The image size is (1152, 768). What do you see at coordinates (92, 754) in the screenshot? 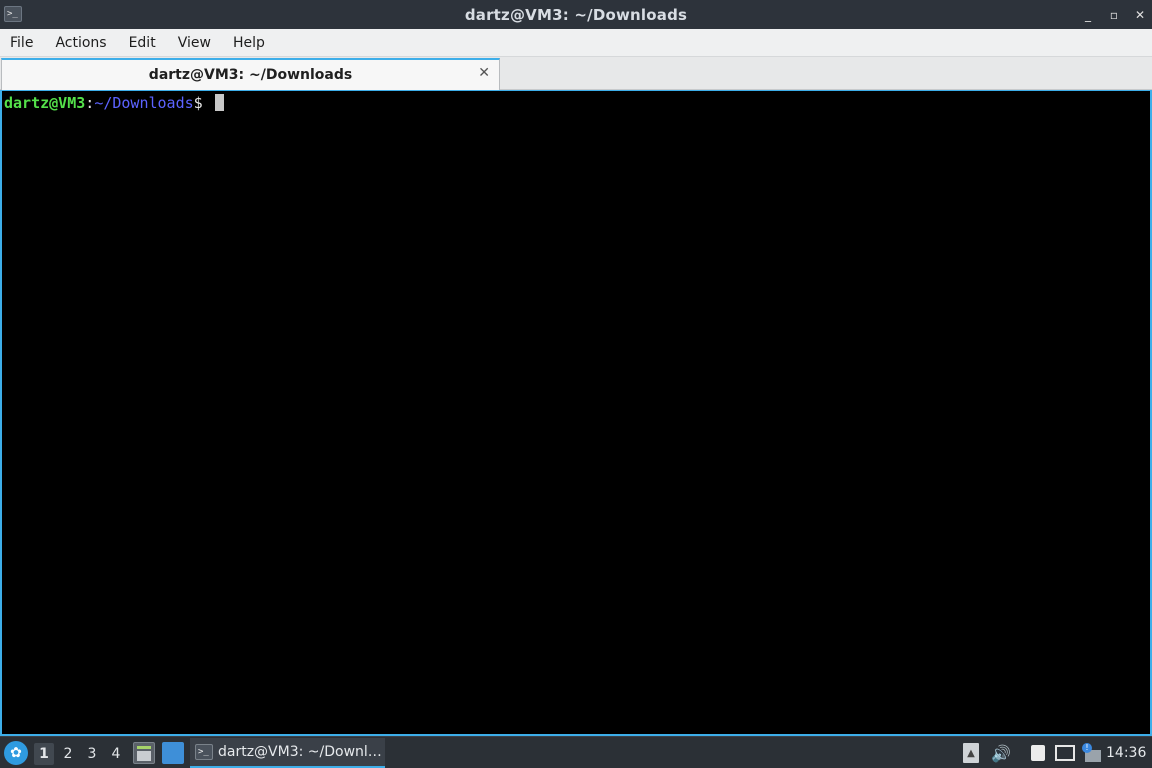
I see `desktop-switch-3: 3` at bounding box center [92, 754].